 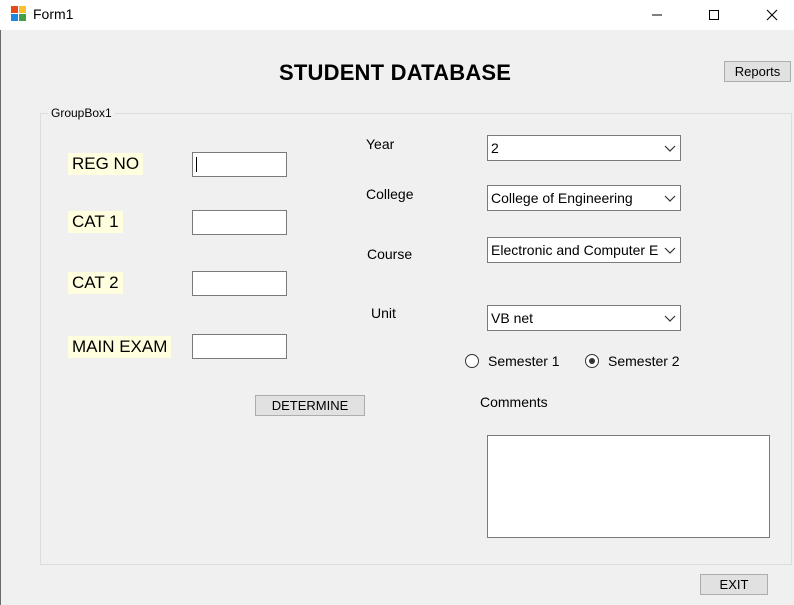 What do you see at coordinates (383, 313) in the screenshot?
I see `unit-label: Unit` at bounding box center [383, 313].